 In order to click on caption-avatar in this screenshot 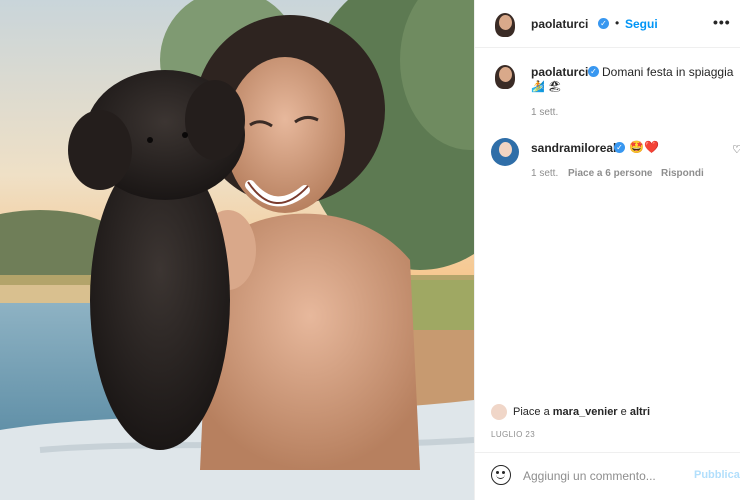, I will do `click(505, 76)`.